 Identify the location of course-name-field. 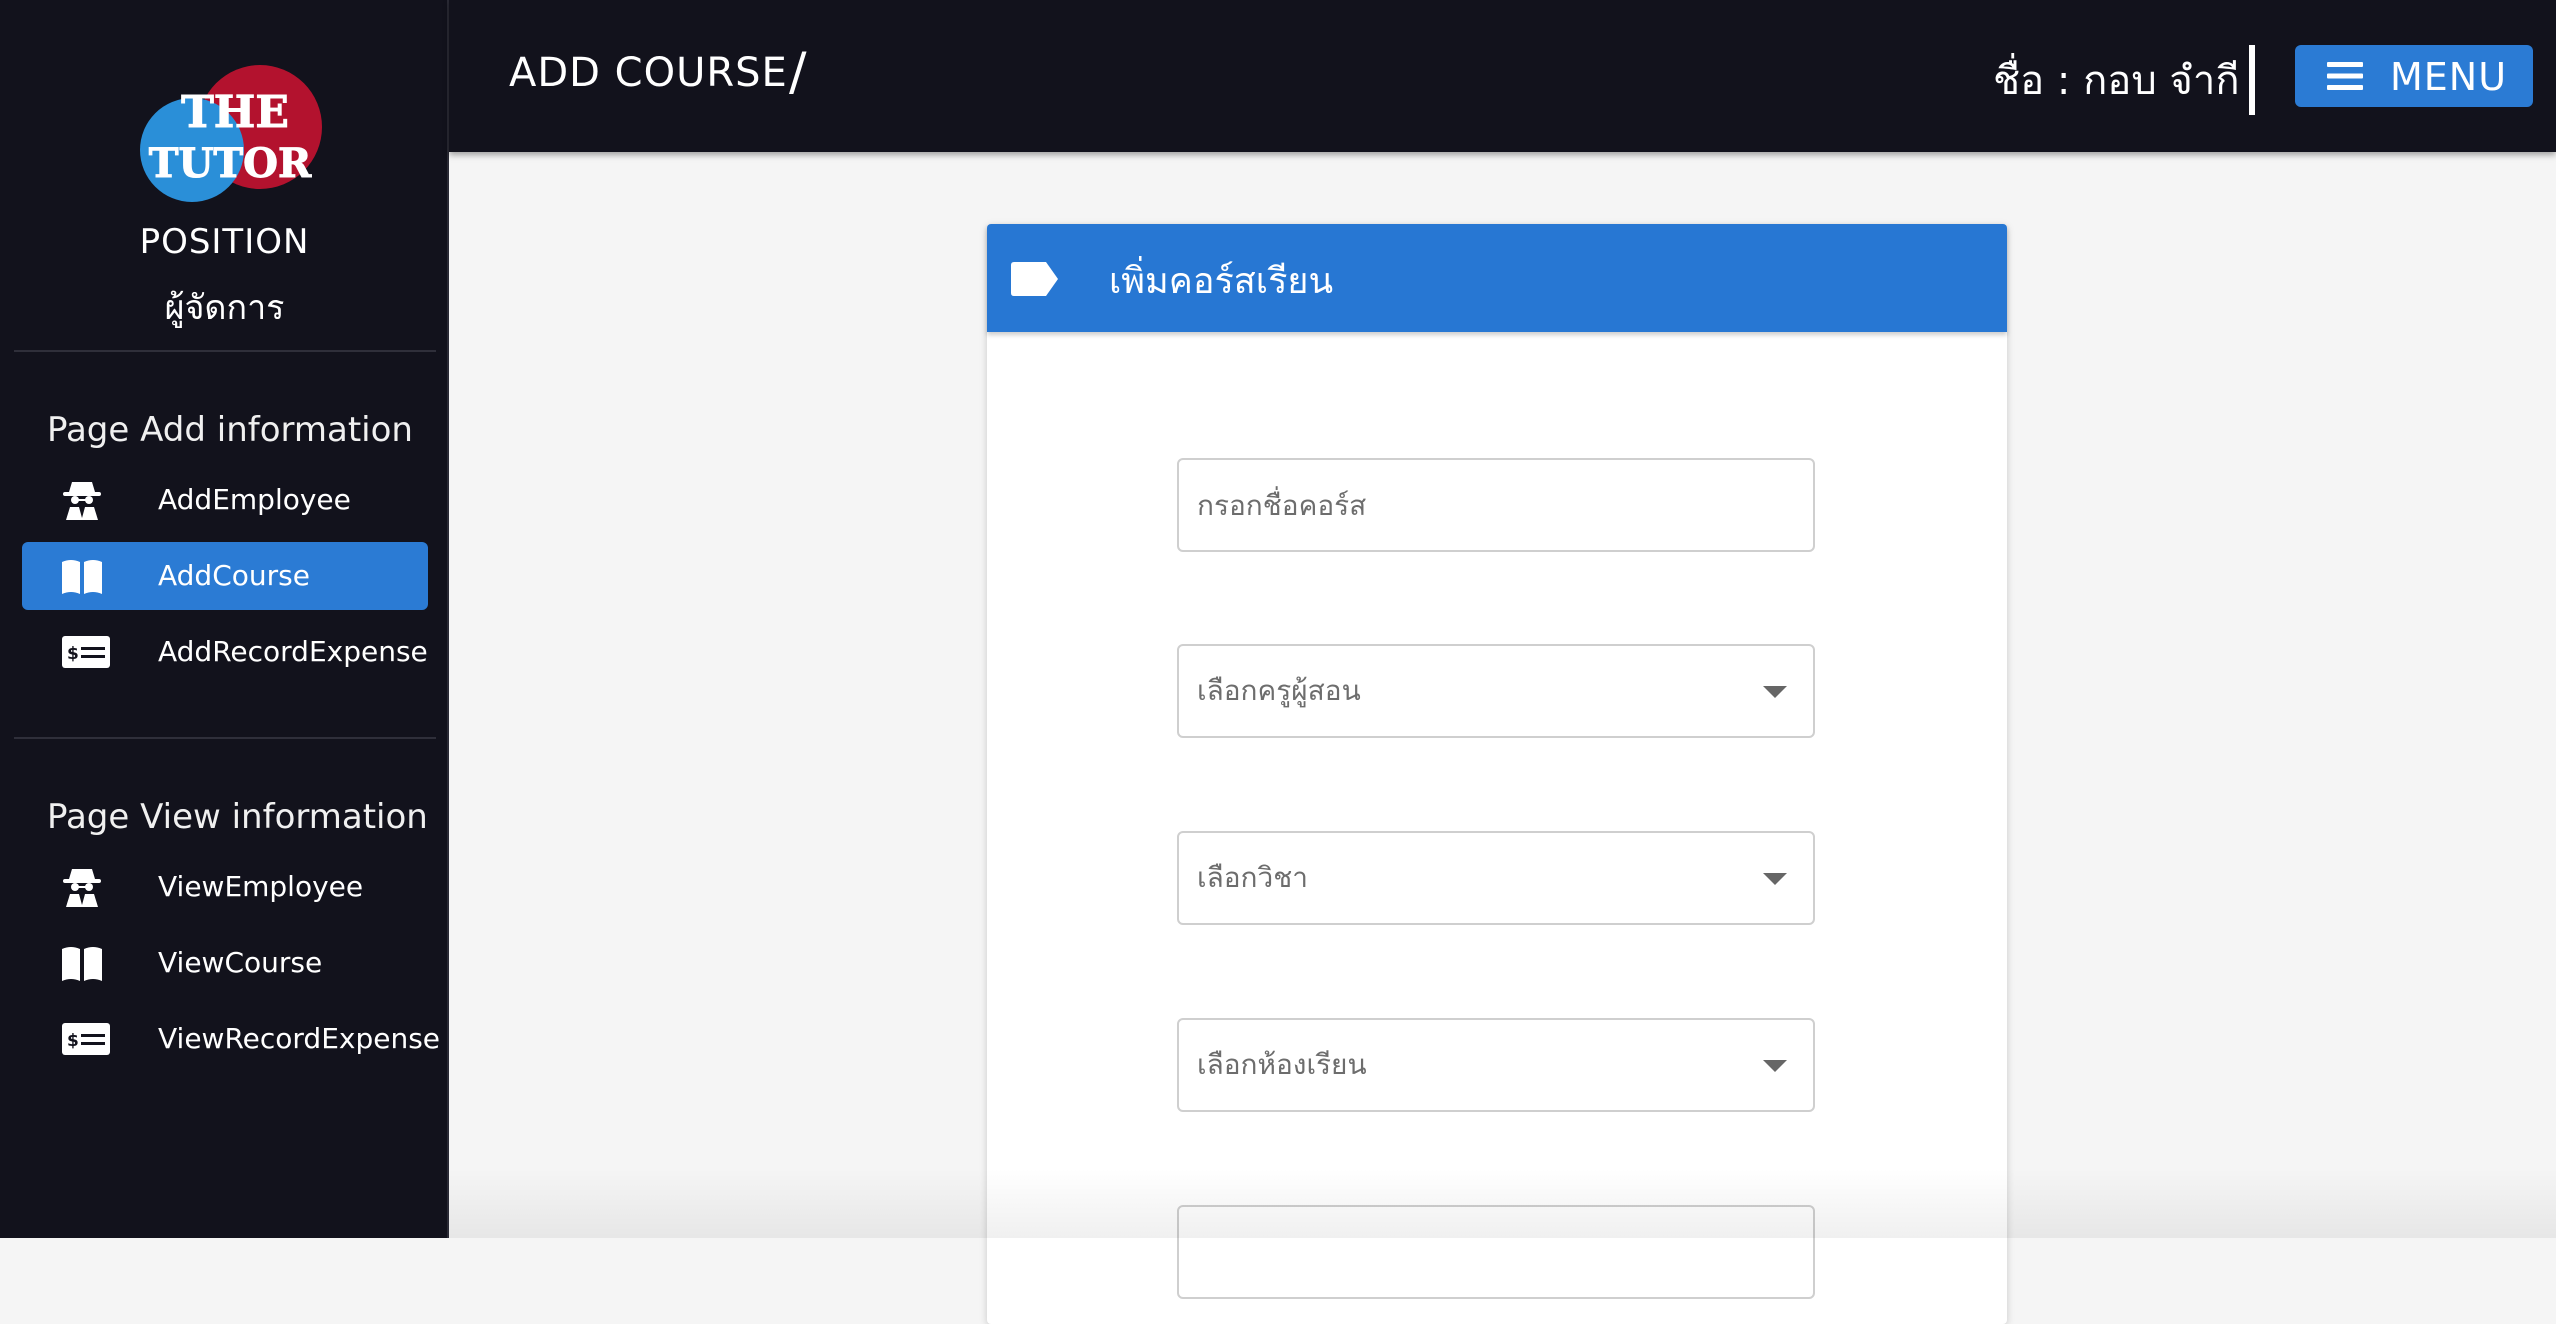
(1496, 505).